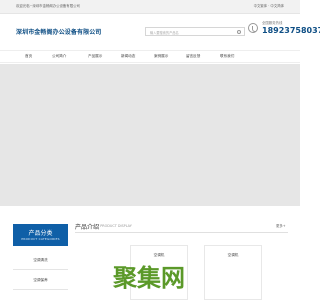  What do you see at coordinates (233, 255) in the screenshot?
I see `product-name: 空调机` at bounding box center [233, 255].